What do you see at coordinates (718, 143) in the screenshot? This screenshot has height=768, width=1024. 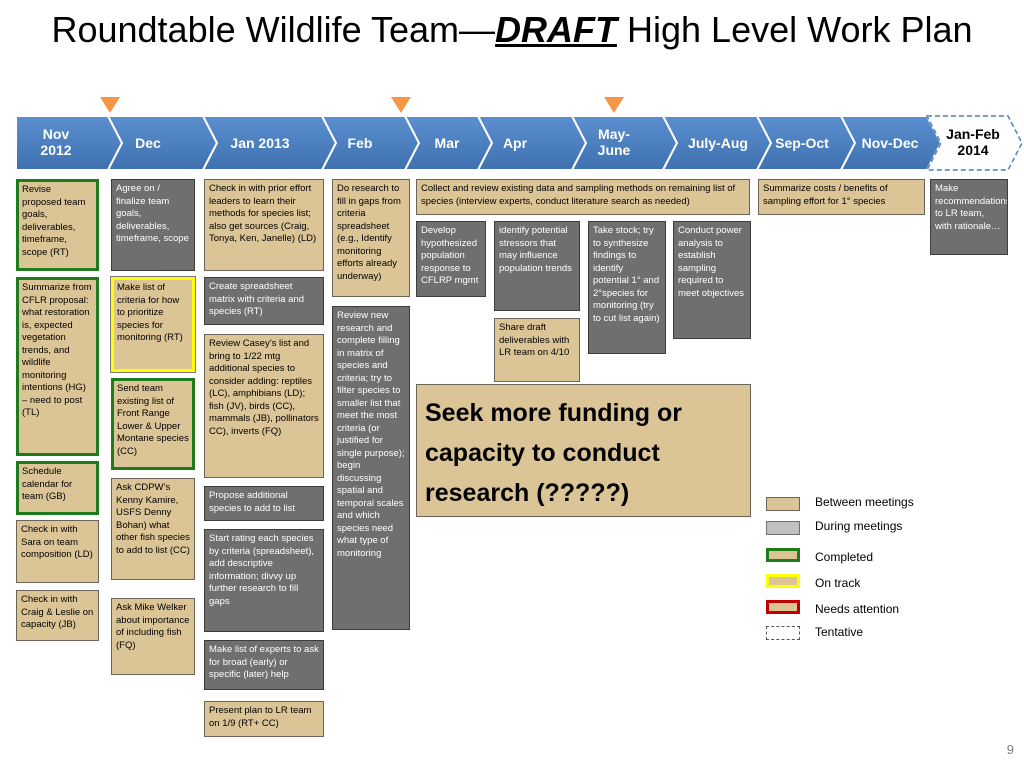 I see `timeline-label: July-Aug` at bounding box center [718, 143].